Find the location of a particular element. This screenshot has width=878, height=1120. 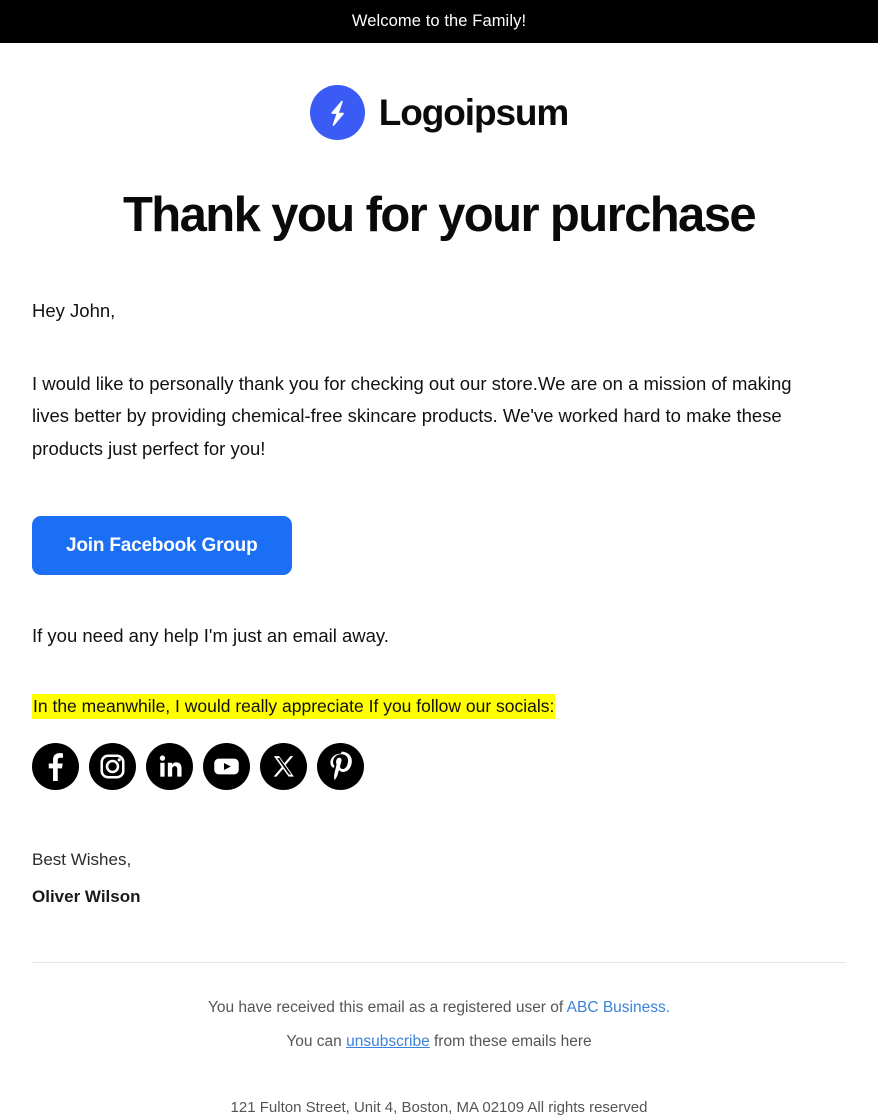

signature-closing: Best Wishes, is located at coordinates (82, 859).